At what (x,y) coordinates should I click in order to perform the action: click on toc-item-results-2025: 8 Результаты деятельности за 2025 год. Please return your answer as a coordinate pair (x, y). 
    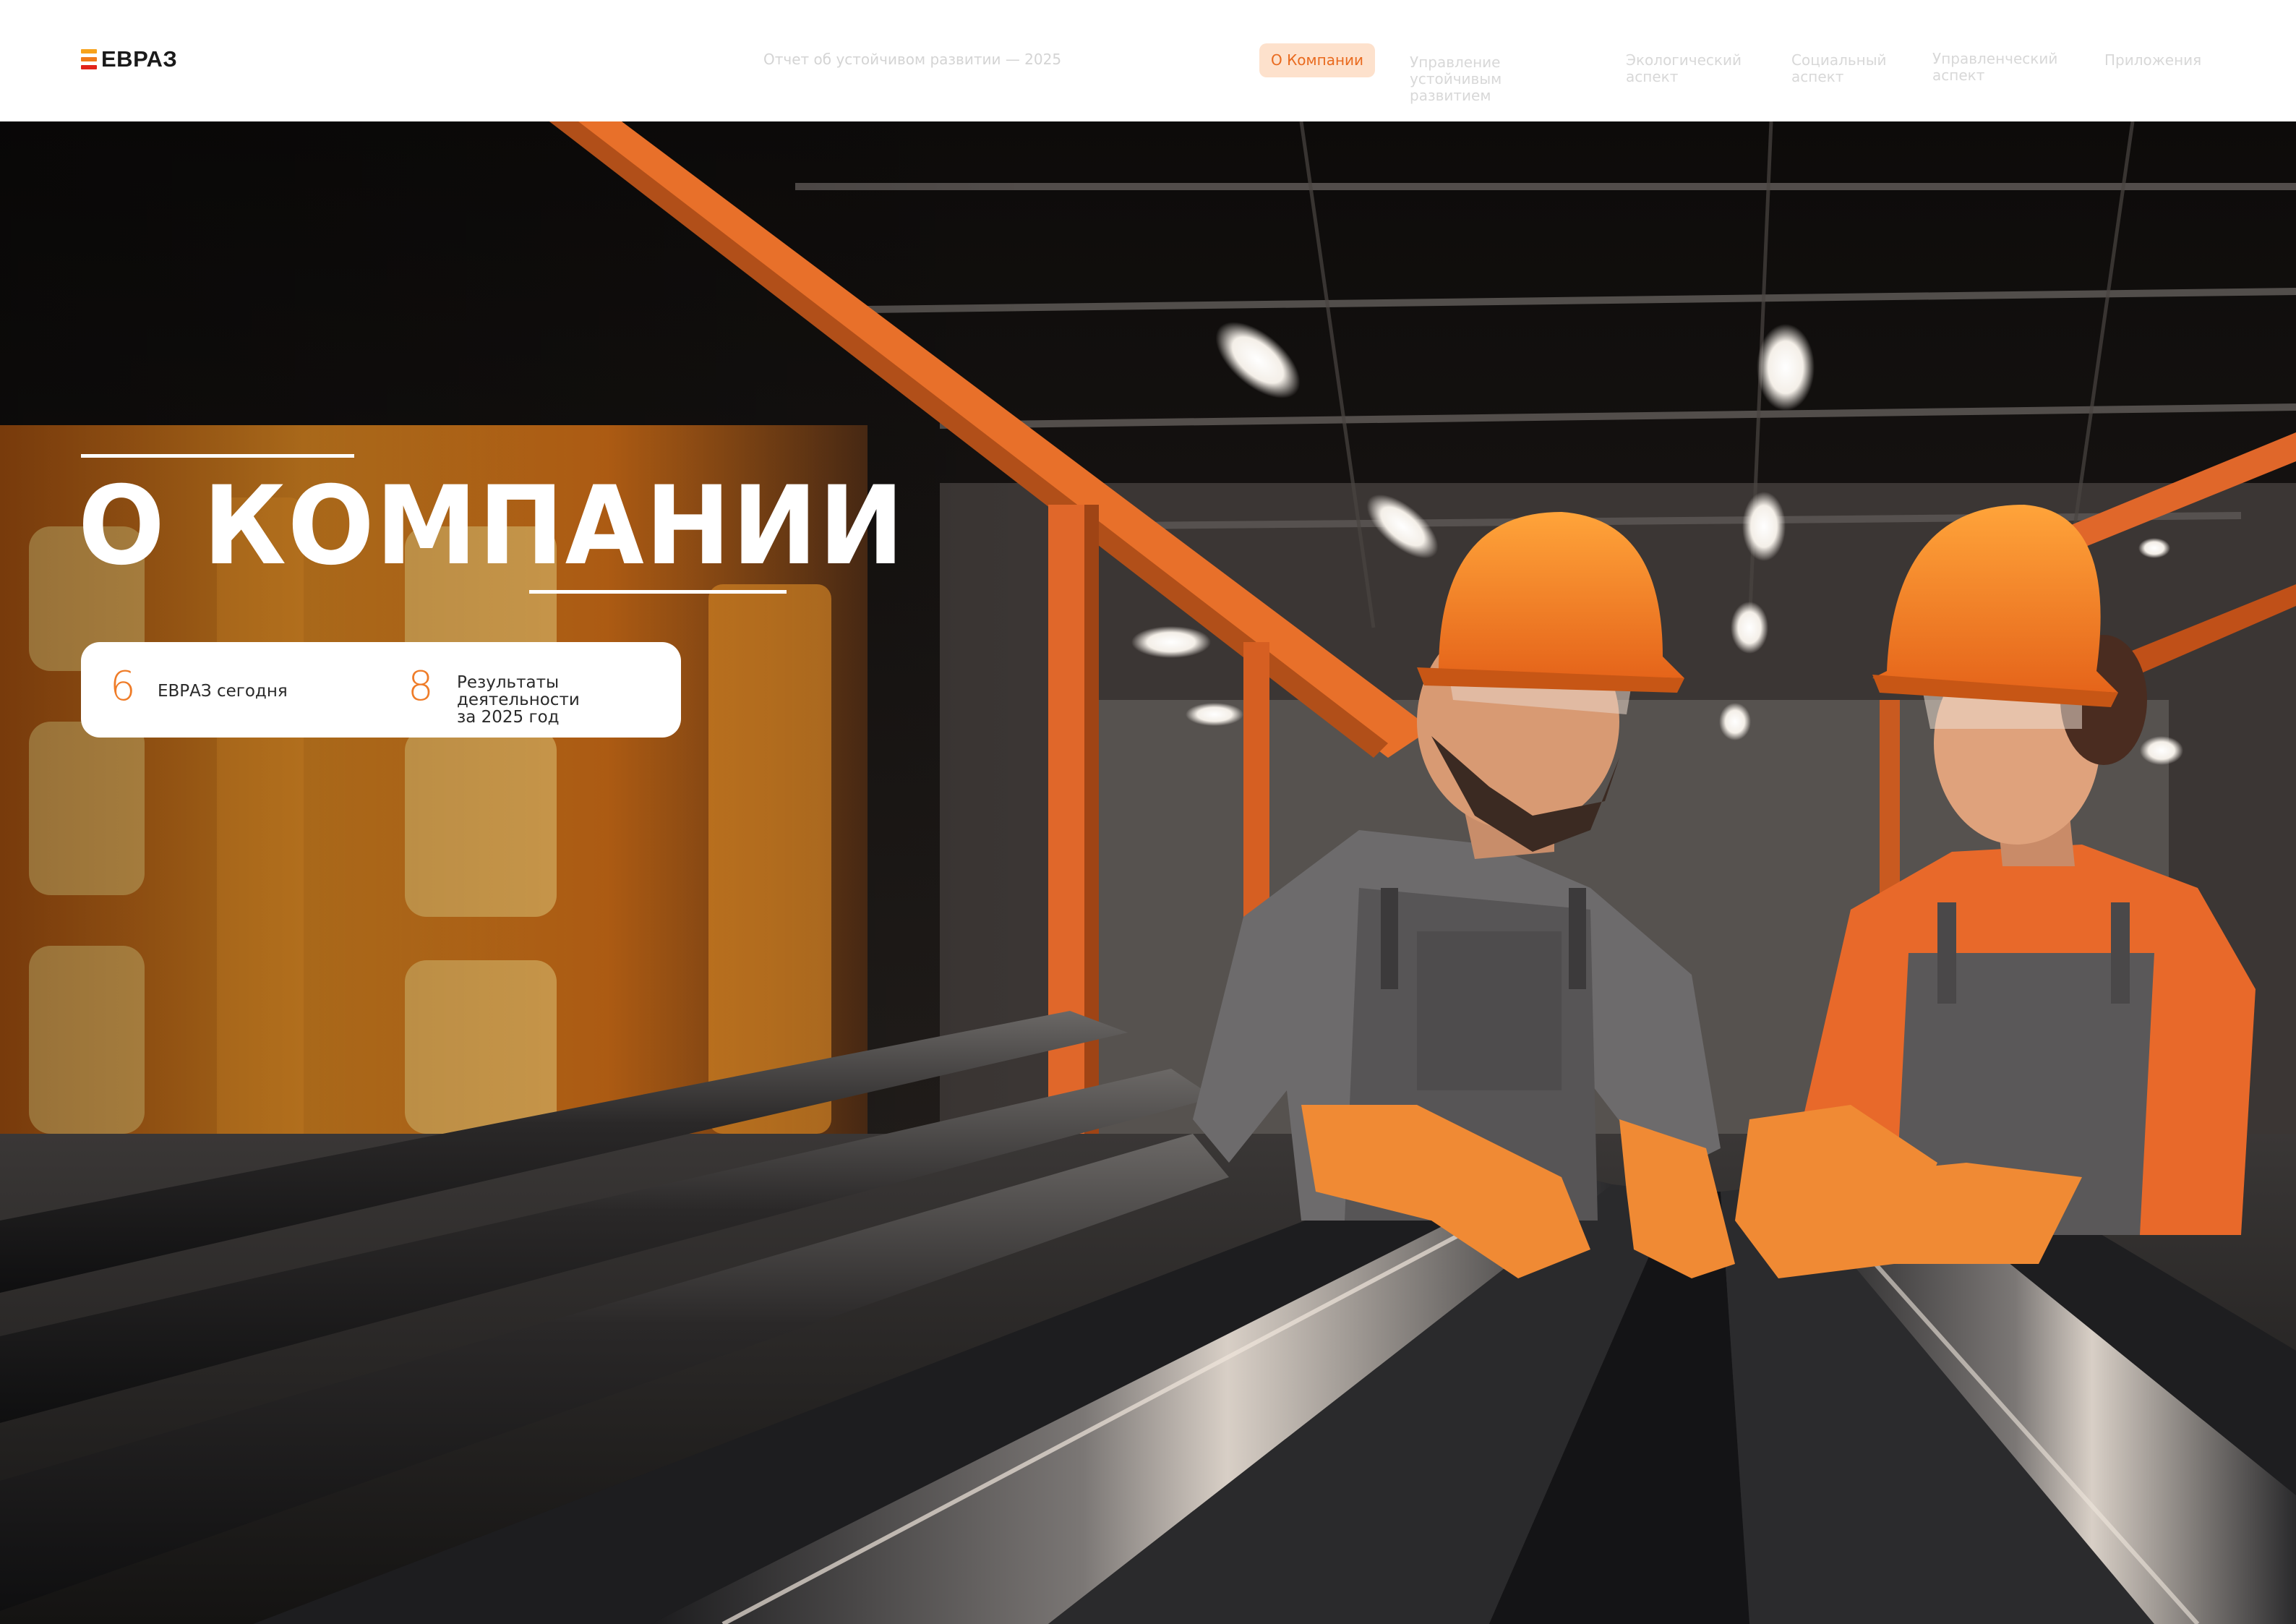
    Looking at the image, I should click on (529, 690).